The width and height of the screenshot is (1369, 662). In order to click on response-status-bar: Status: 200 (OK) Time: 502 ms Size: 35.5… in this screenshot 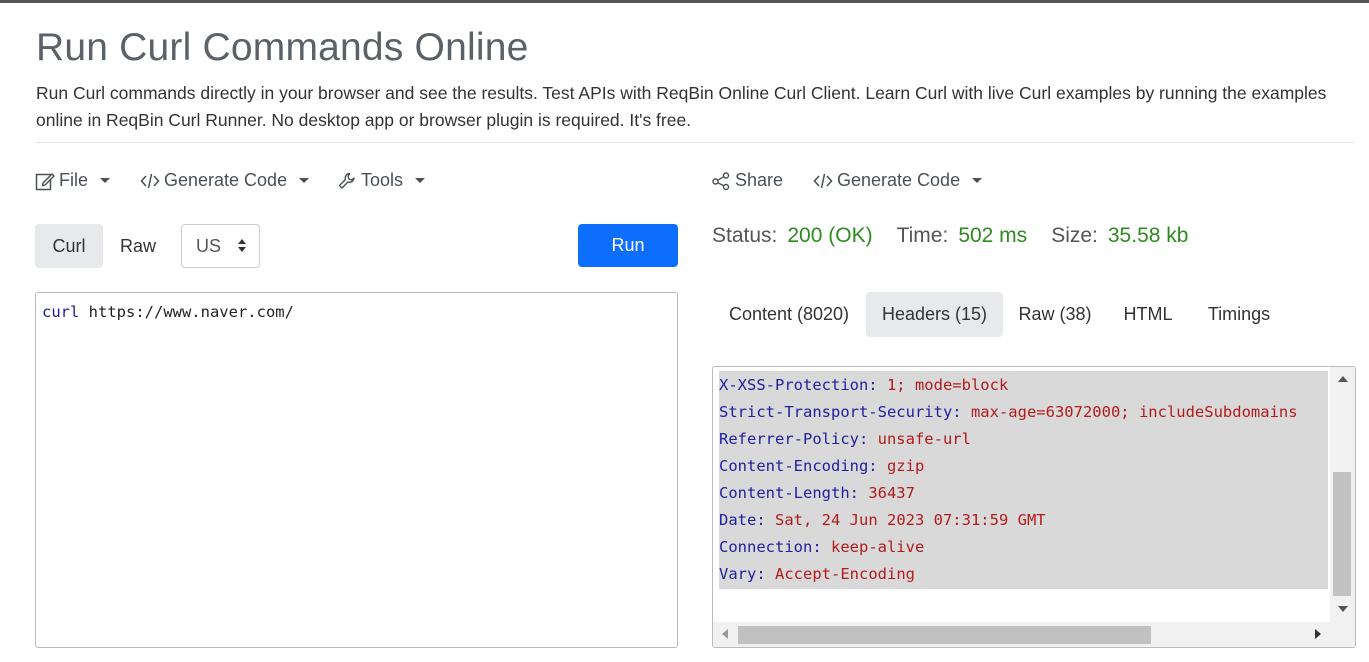, I will do `click(962, 236)`.